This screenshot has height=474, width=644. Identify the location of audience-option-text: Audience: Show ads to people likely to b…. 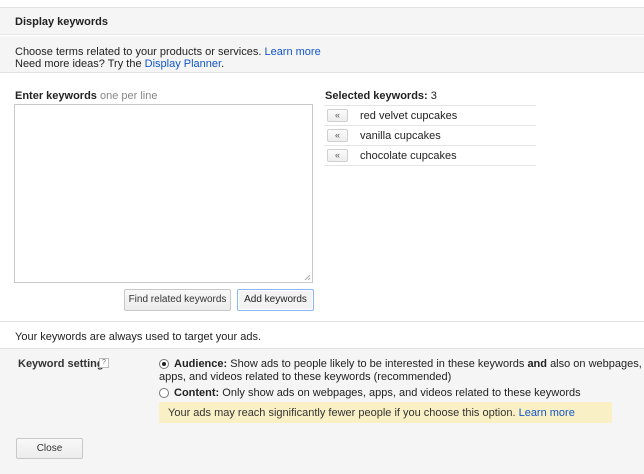
(408, 364).